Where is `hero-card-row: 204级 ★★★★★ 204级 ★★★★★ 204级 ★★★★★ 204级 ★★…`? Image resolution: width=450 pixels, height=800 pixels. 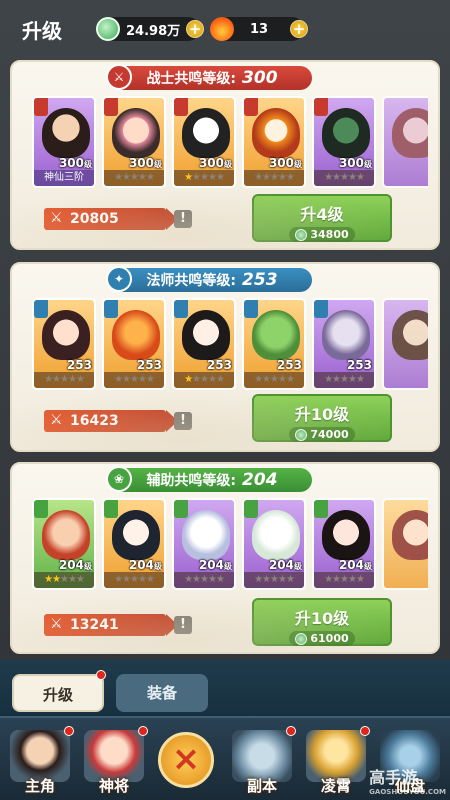 hero-card-row: 204级 ★★★★★ 204级 ★★★★★ 204级 ★★★★★ 204级 ★★… is located at coordinates (230, 544).